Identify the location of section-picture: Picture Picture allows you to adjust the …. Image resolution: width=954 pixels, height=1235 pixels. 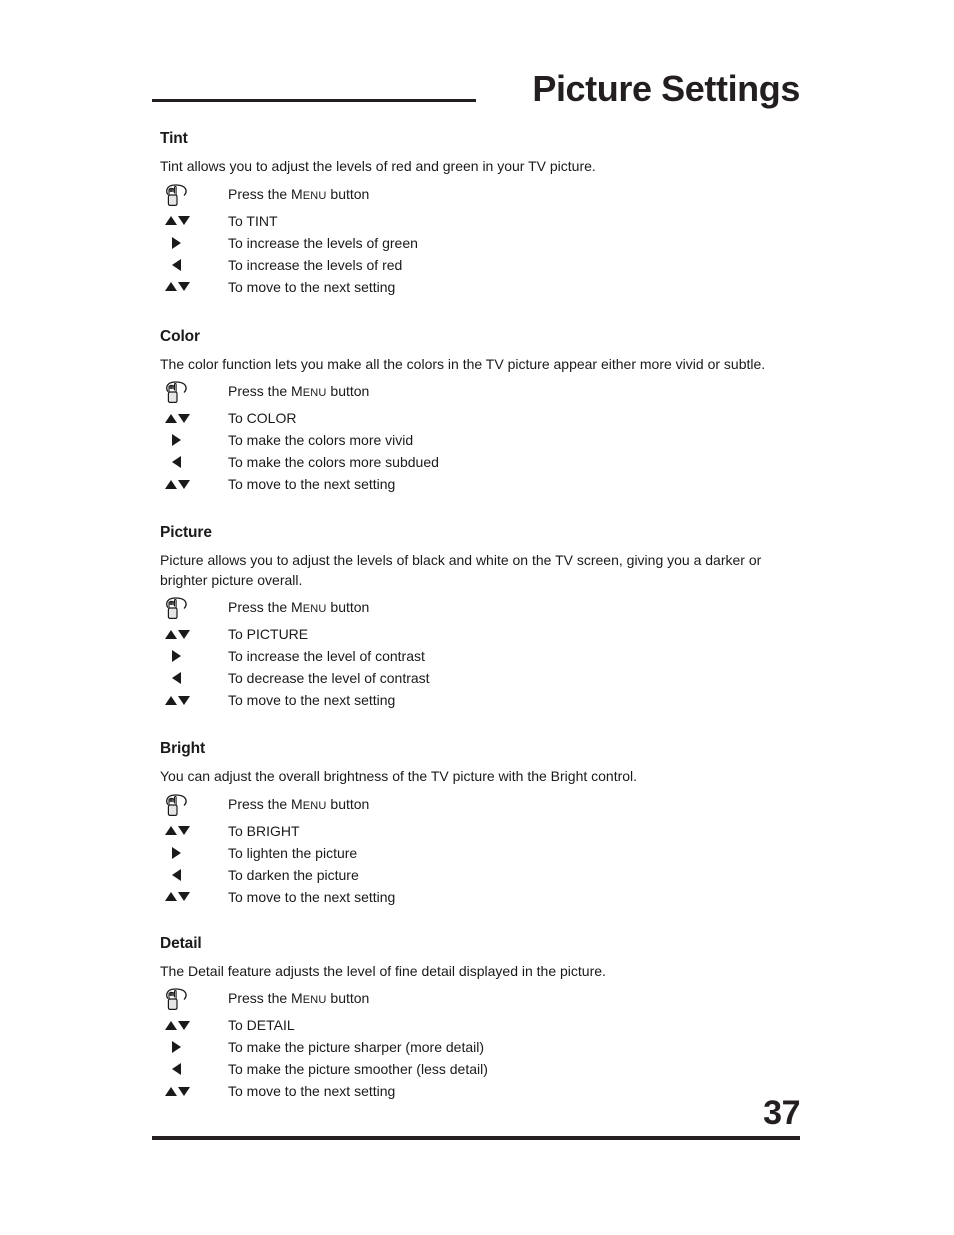
(484, 617).